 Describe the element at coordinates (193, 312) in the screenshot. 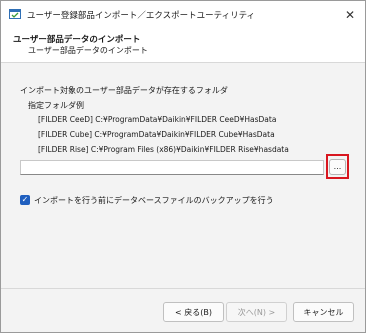

I see `back-button: < 戻る(B)` at that location.